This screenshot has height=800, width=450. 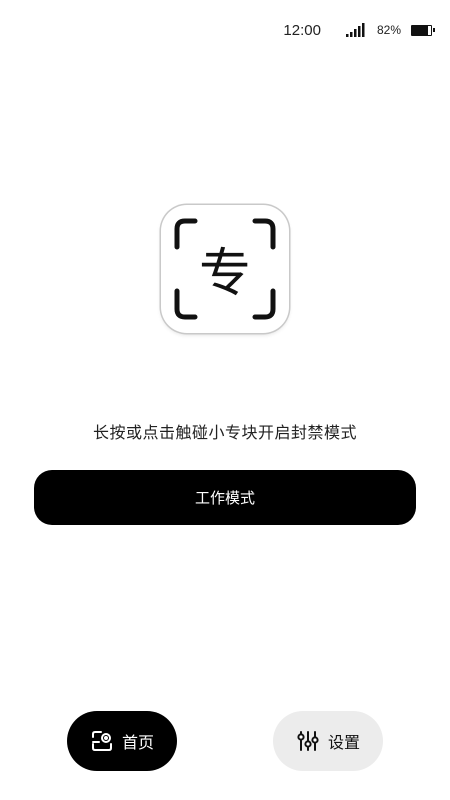 What do you see at coordinates (101, 741) in the screenshot?
I see `home-icon` at bounding box center [101, 741].